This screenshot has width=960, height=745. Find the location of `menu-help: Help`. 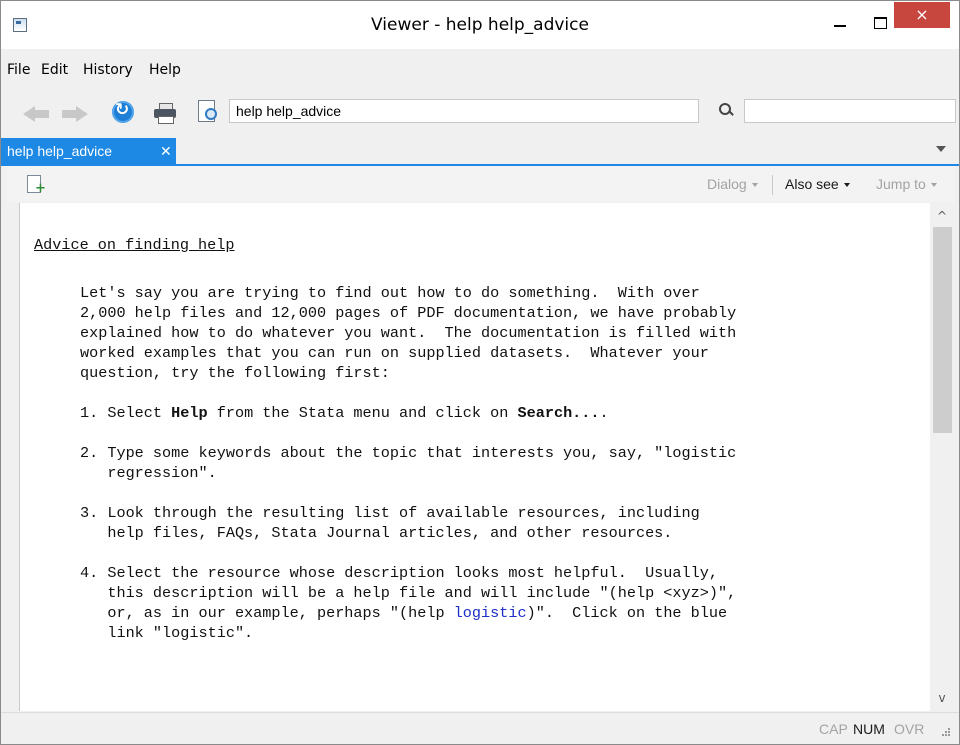

menu-help: Help is located at coordinates (165, 70).